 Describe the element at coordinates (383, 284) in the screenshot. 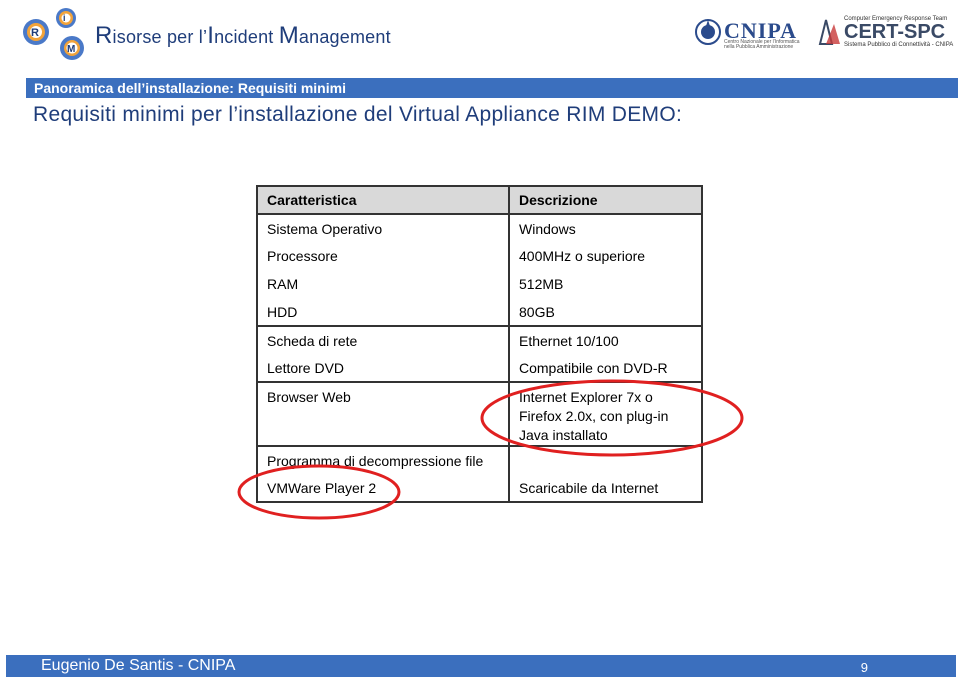

I see `table-cell: RAM` at that location.